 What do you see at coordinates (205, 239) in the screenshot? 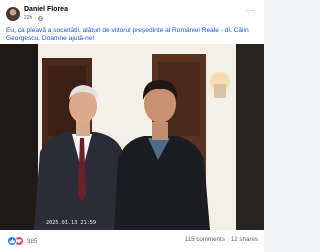
I see `comments-link: 115 comments` at bounding box center [205, 239].